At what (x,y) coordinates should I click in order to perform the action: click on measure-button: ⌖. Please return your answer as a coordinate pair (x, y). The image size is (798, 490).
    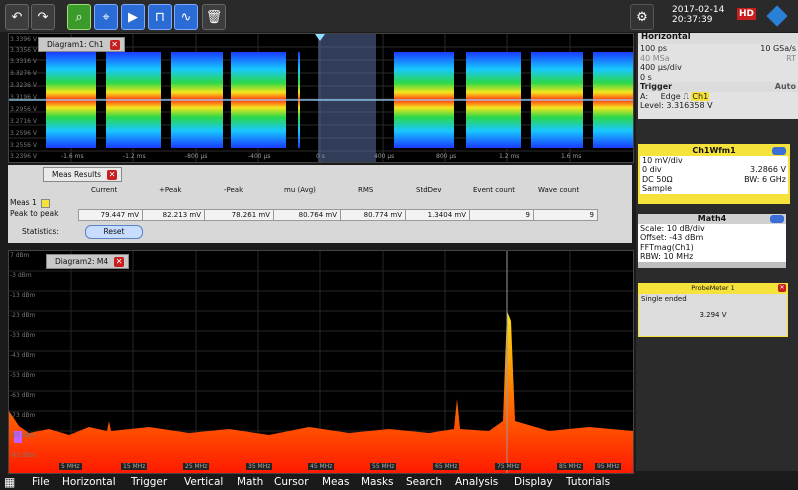
    Looking at the image, I should click on (106, 17).